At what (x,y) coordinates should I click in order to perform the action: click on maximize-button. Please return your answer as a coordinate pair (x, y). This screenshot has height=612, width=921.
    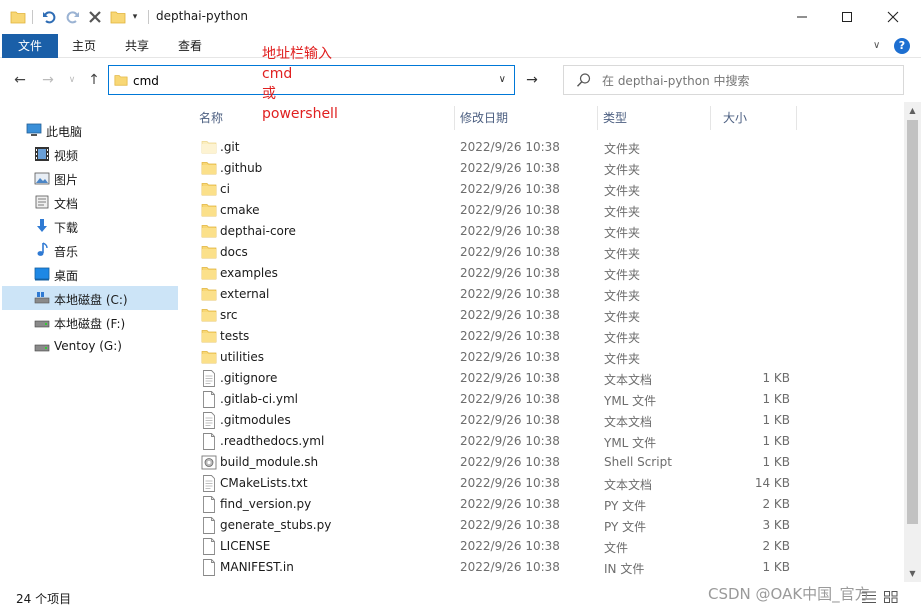
    Looking at the image, I should click on (847, 17).